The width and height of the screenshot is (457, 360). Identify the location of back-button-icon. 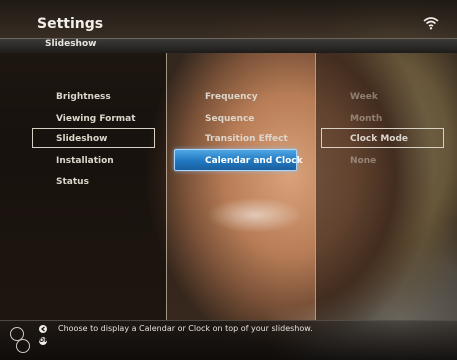
(43, 329).